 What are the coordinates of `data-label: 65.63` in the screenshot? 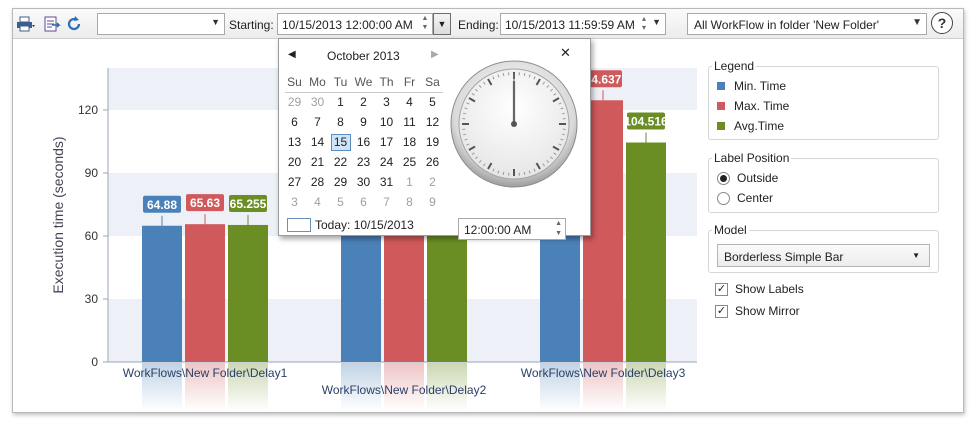 It's located at (205, 203).